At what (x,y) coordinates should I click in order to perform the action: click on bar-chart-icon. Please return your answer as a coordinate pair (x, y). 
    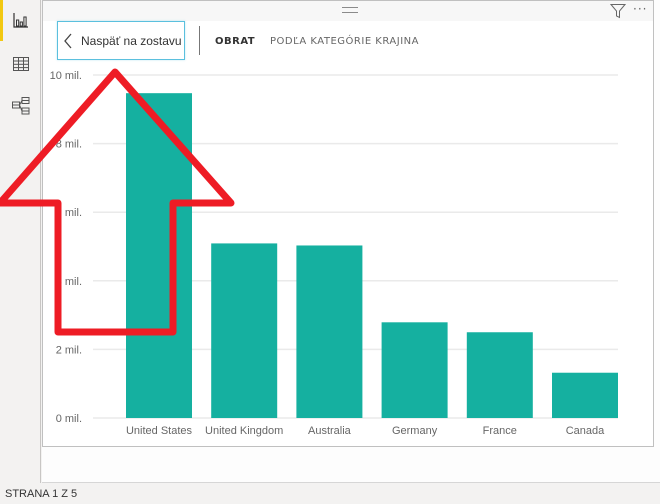
    Looking at the image, I should click on (20, 20).